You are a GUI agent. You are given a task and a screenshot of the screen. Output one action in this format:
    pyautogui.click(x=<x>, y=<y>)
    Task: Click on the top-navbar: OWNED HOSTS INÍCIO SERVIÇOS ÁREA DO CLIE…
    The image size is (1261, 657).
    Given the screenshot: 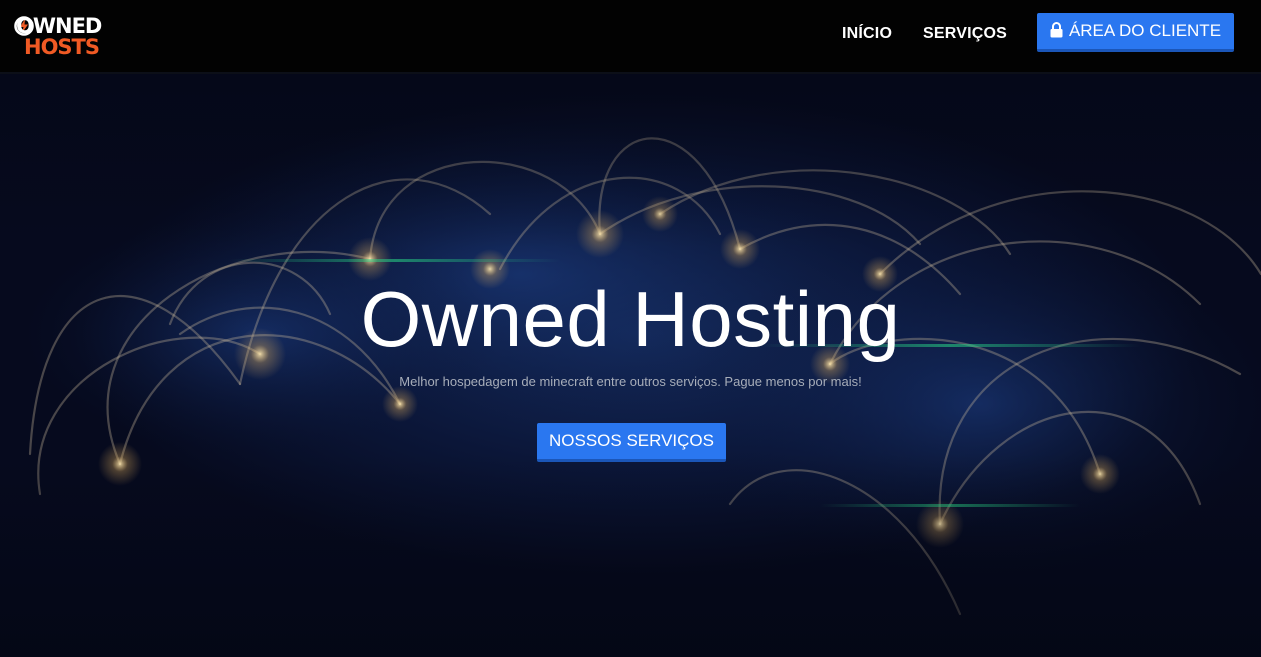 What is the action you would take?
    pyautogui.click(x=630, y=37)
    